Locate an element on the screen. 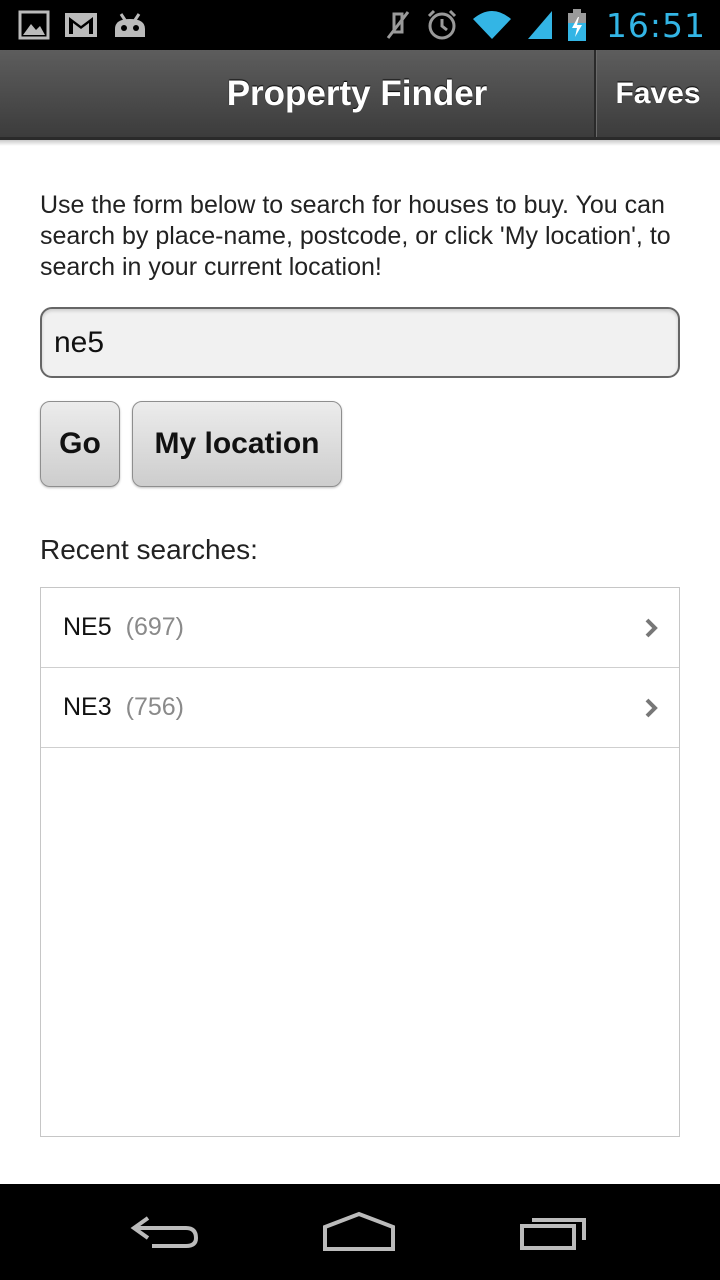 The width and height of the screenshot is (720, 1280). app-header: Property Finder Faves is located at coordinates (360, 95).